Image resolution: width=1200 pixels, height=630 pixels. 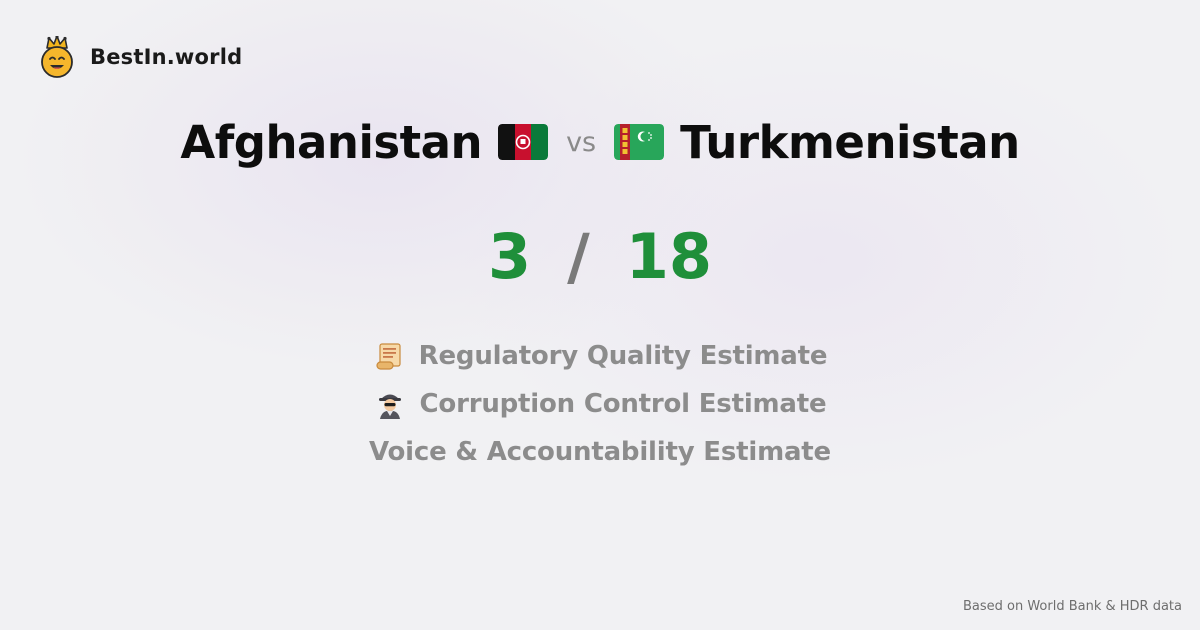 I want to click on right-country-name: Turkmenistan, so click(x=850, y=142).